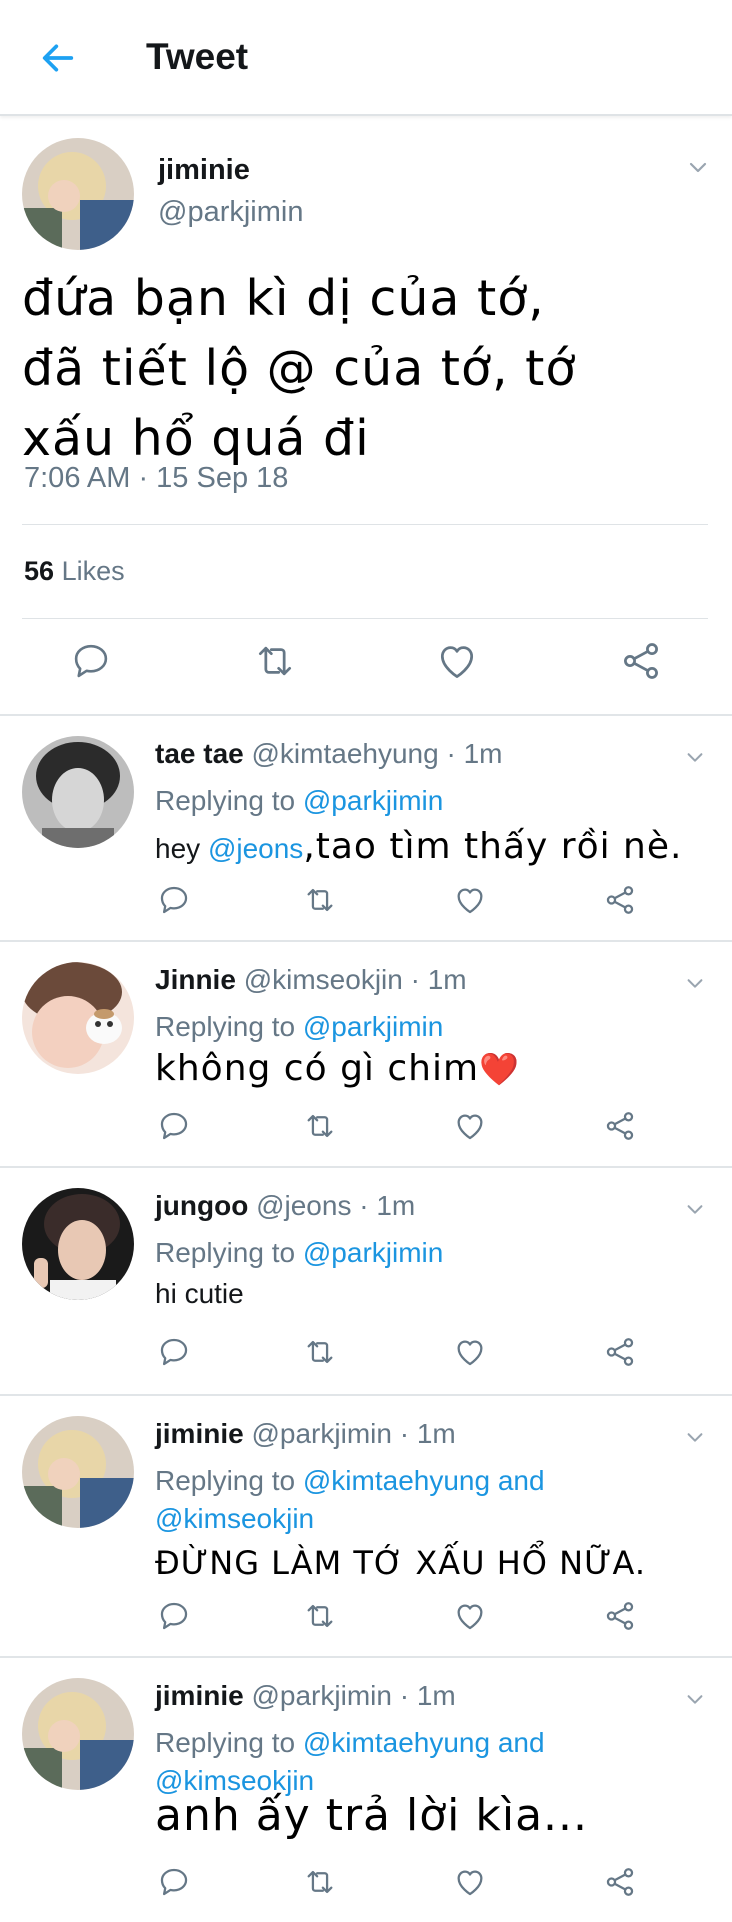 This screenshot has height=1922, width=732. What do you see at coordinates (181, 848) in the screenshot?
I see `reply-text-prefix: hey` at bounding box center [181, 848].